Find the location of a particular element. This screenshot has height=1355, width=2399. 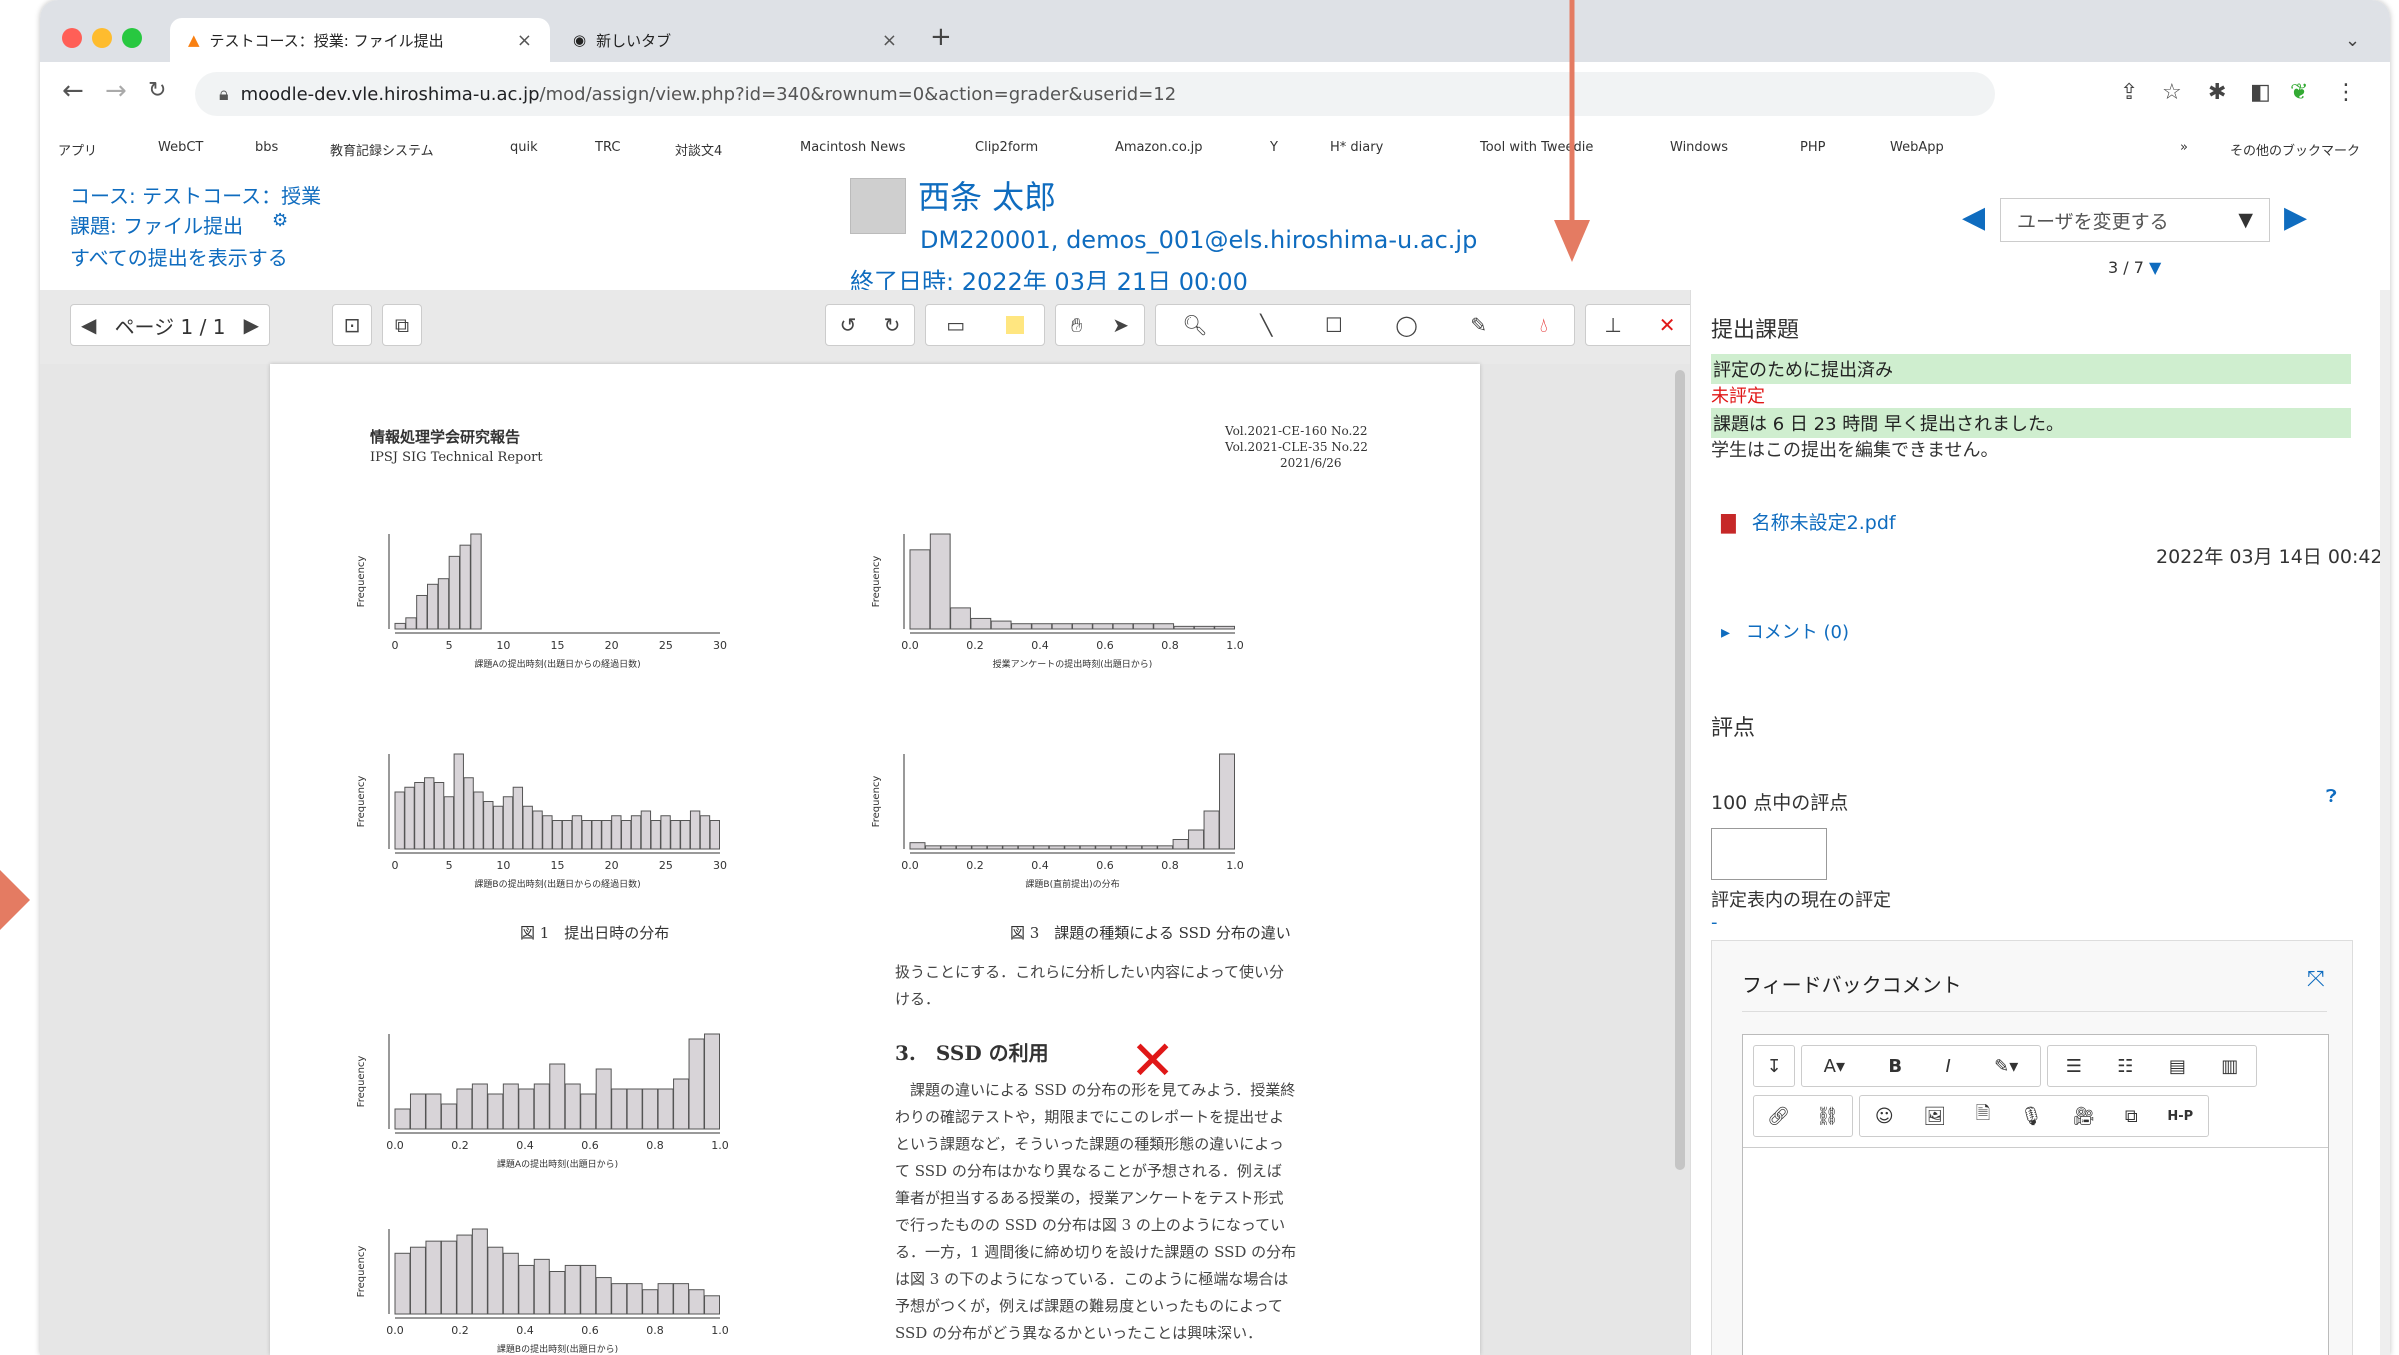

annotation-arrow-head is located at coordinates (1572, 241).